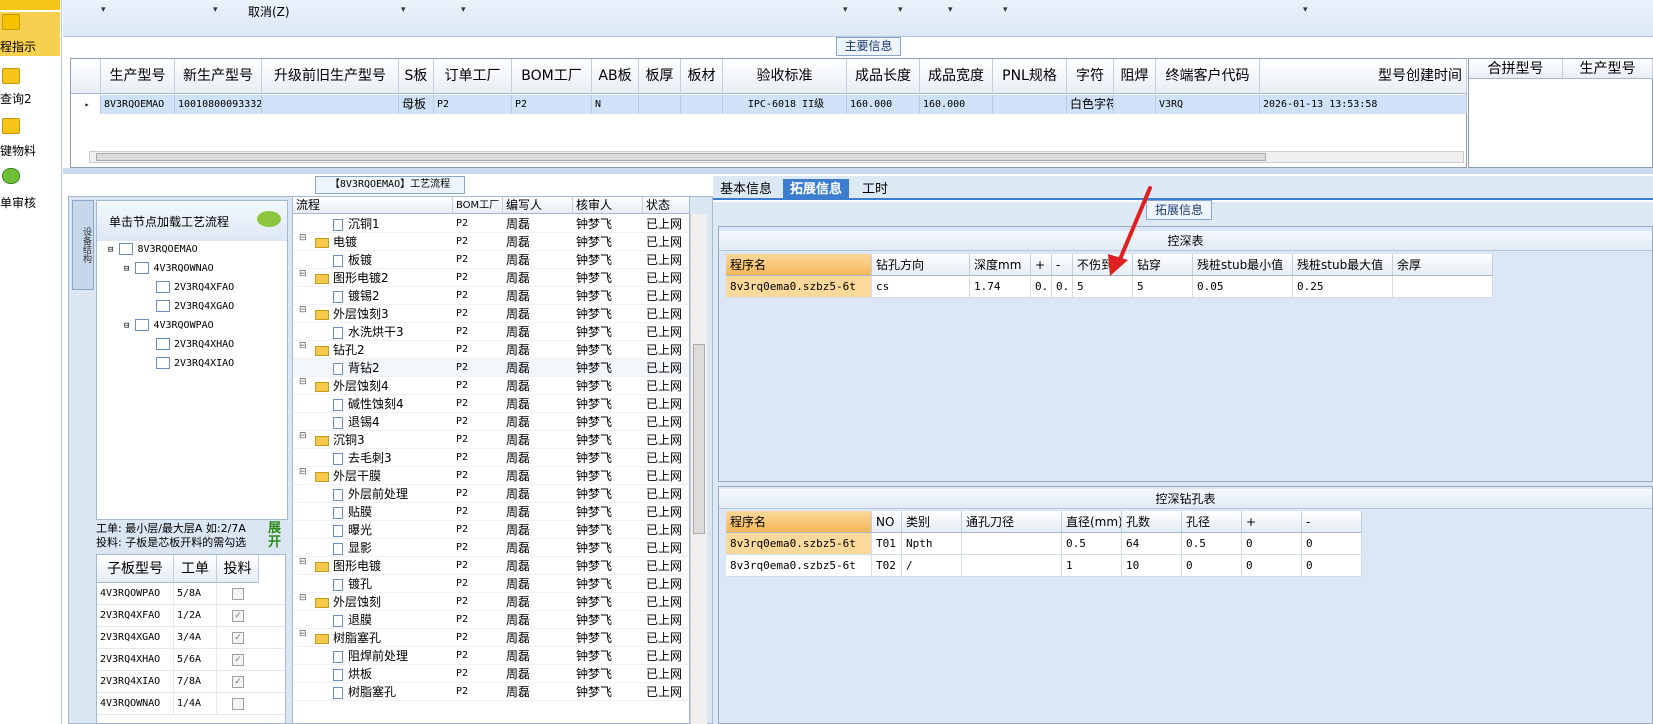  What do you see at coordinates (191, 682) in the screenshot?
I see `sub-board-row: 2V3RQ4XIAO 7/8A ✓` at bounding box center [191, 682].